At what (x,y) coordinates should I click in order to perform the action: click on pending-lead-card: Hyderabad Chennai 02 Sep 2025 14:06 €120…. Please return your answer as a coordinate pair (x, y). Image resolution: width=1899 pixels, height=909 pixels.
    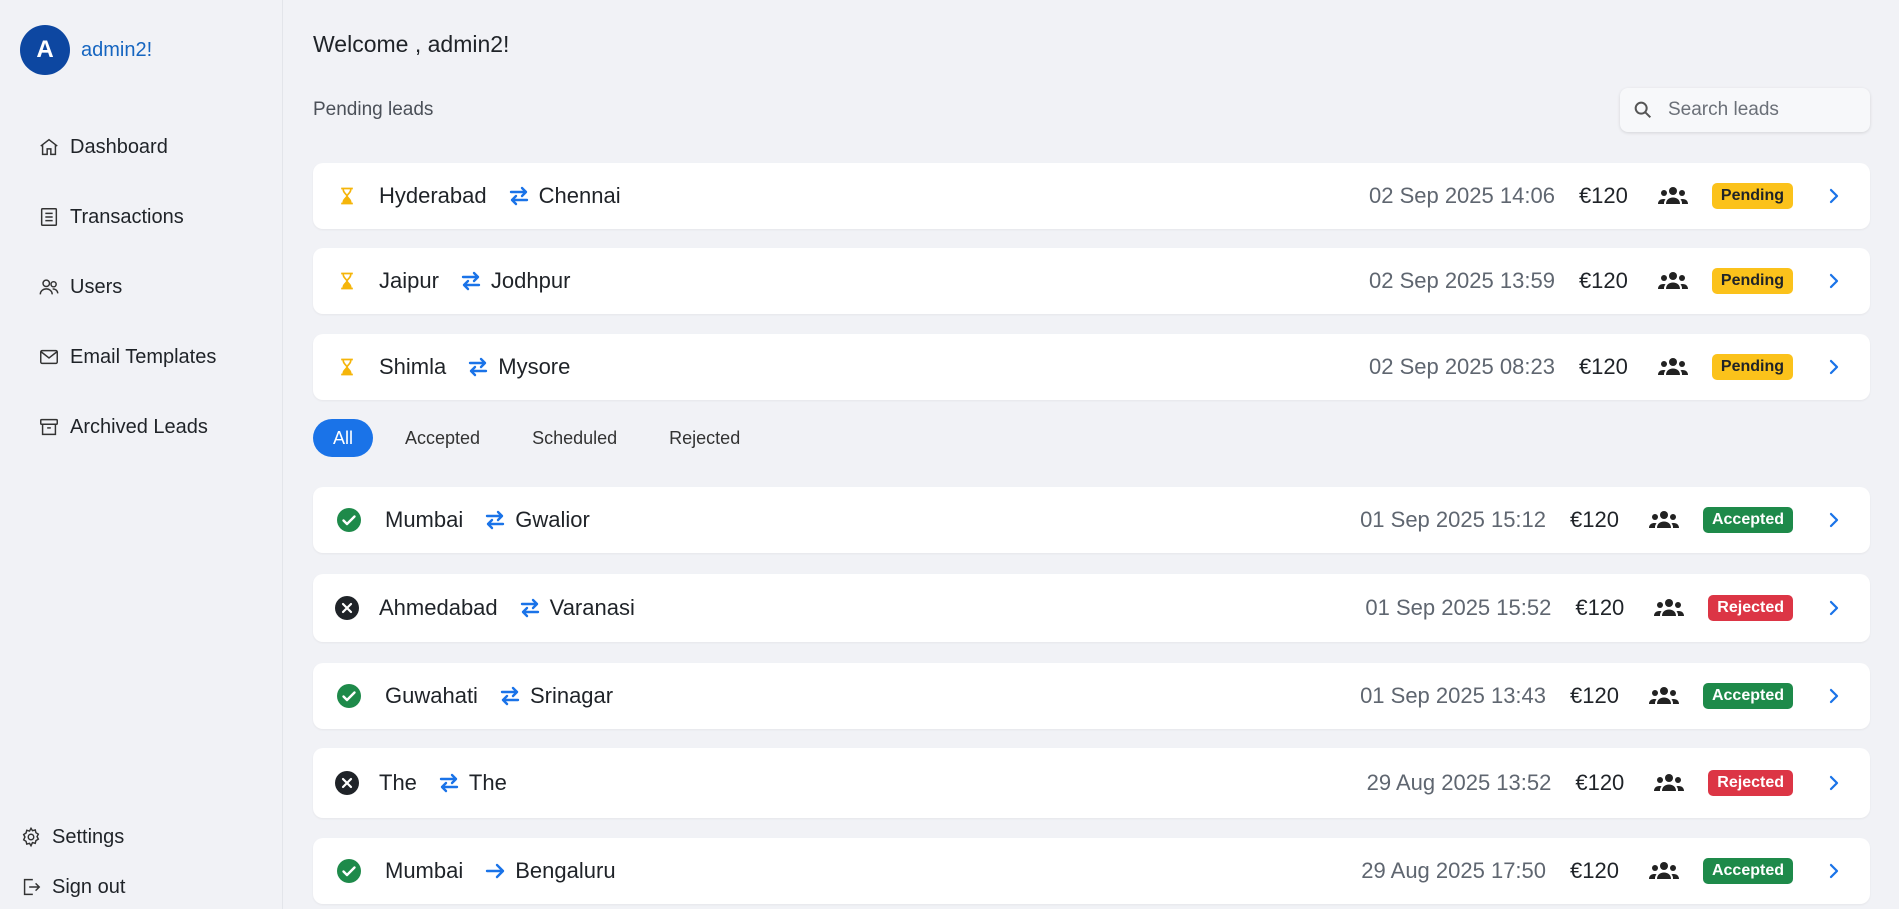
    Looking at the image, I should click on (1091, 196).